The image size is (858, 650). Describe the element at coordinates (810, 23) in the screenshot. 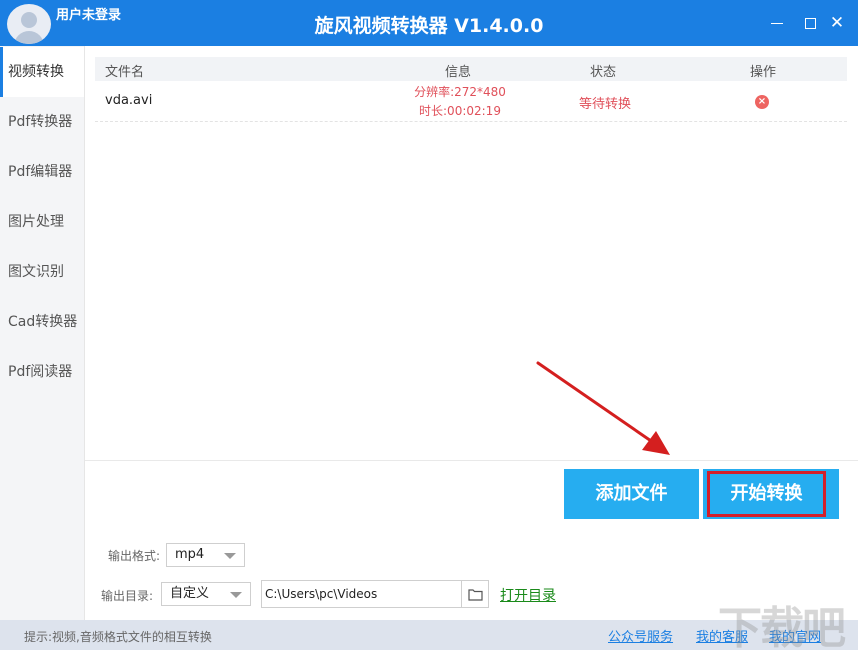

I see `maximize-button` at that location.